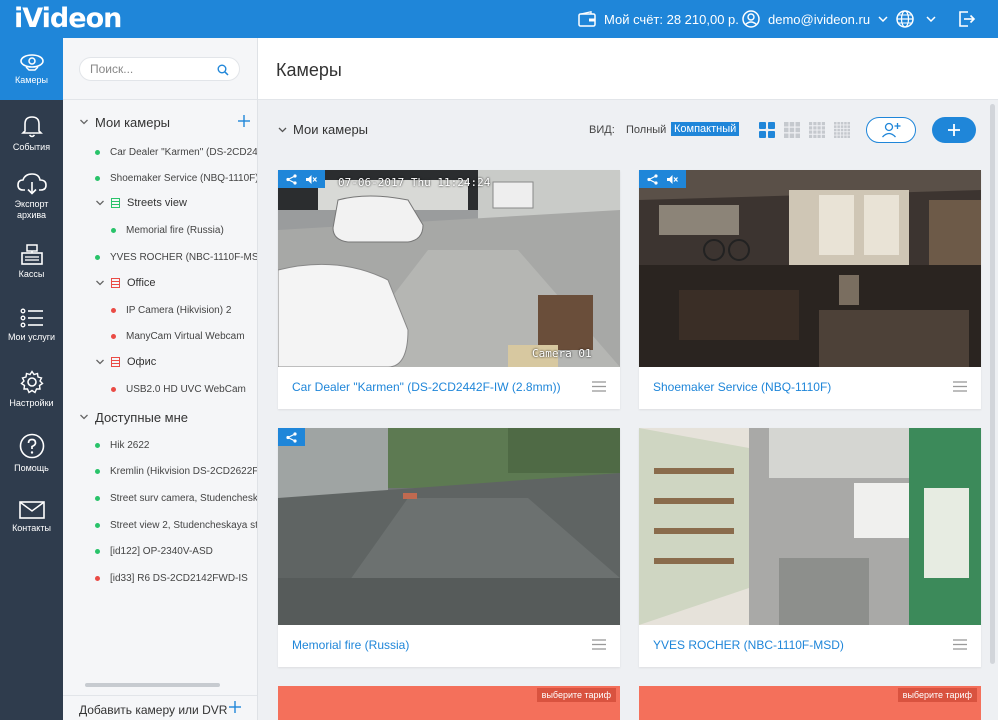 This screenshot has height=720, width=998. What do you see at coordinates (31, 445) in the screenshot?
I see `help-icon` at bounding box center [31, 445].